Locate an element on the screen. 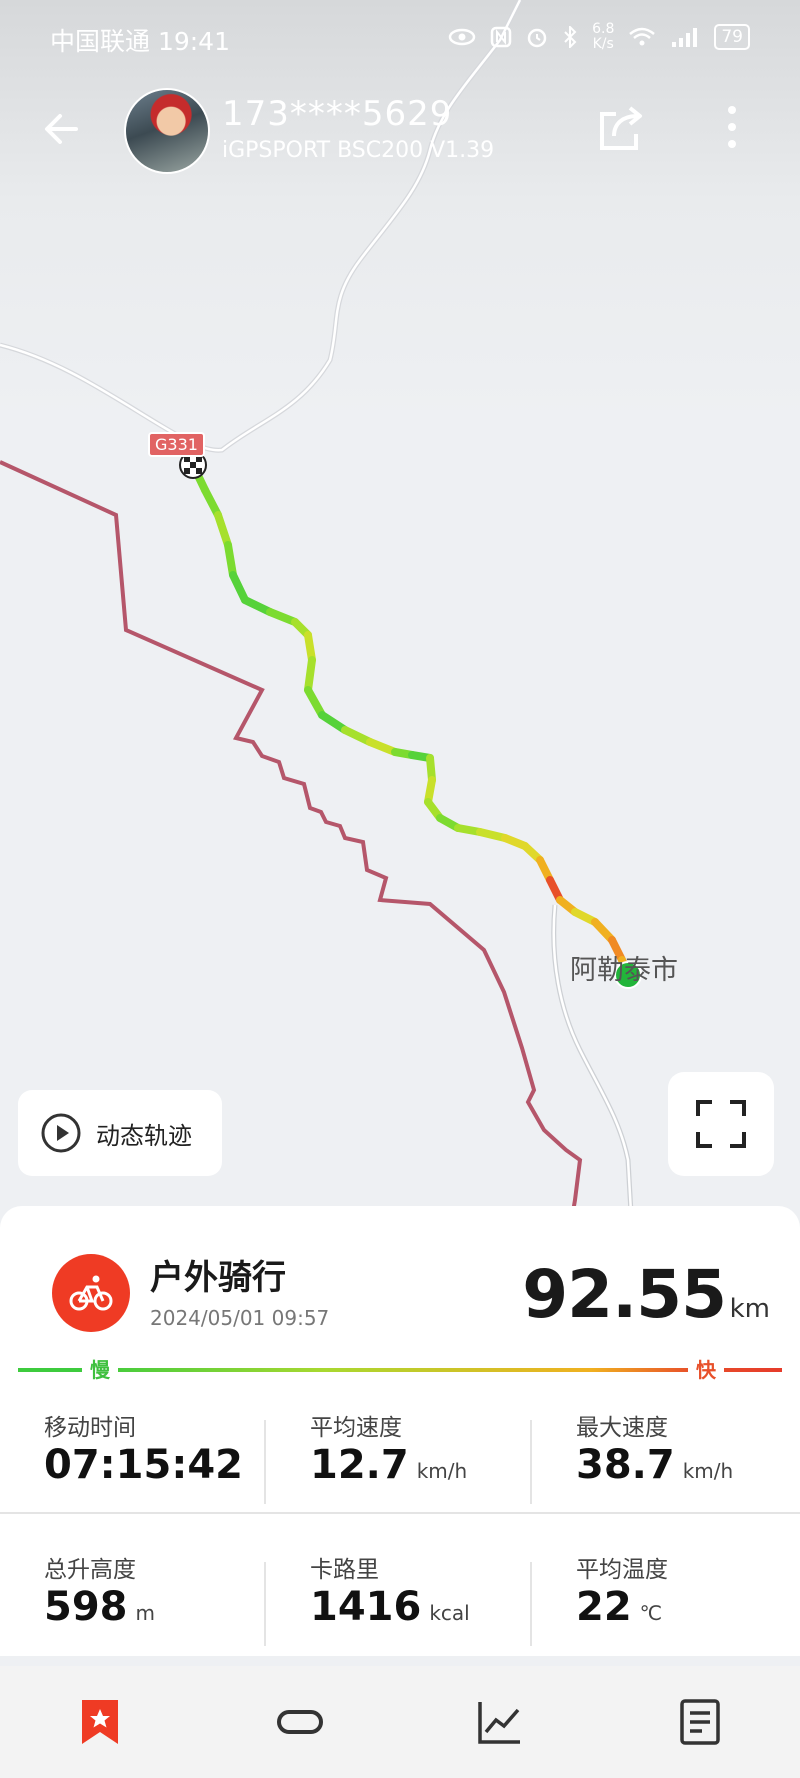 This screenshot has width=800, height=1778. stat-avg-speed: 平均速度 12.7 km/h is located at coordinates (399, 1452).